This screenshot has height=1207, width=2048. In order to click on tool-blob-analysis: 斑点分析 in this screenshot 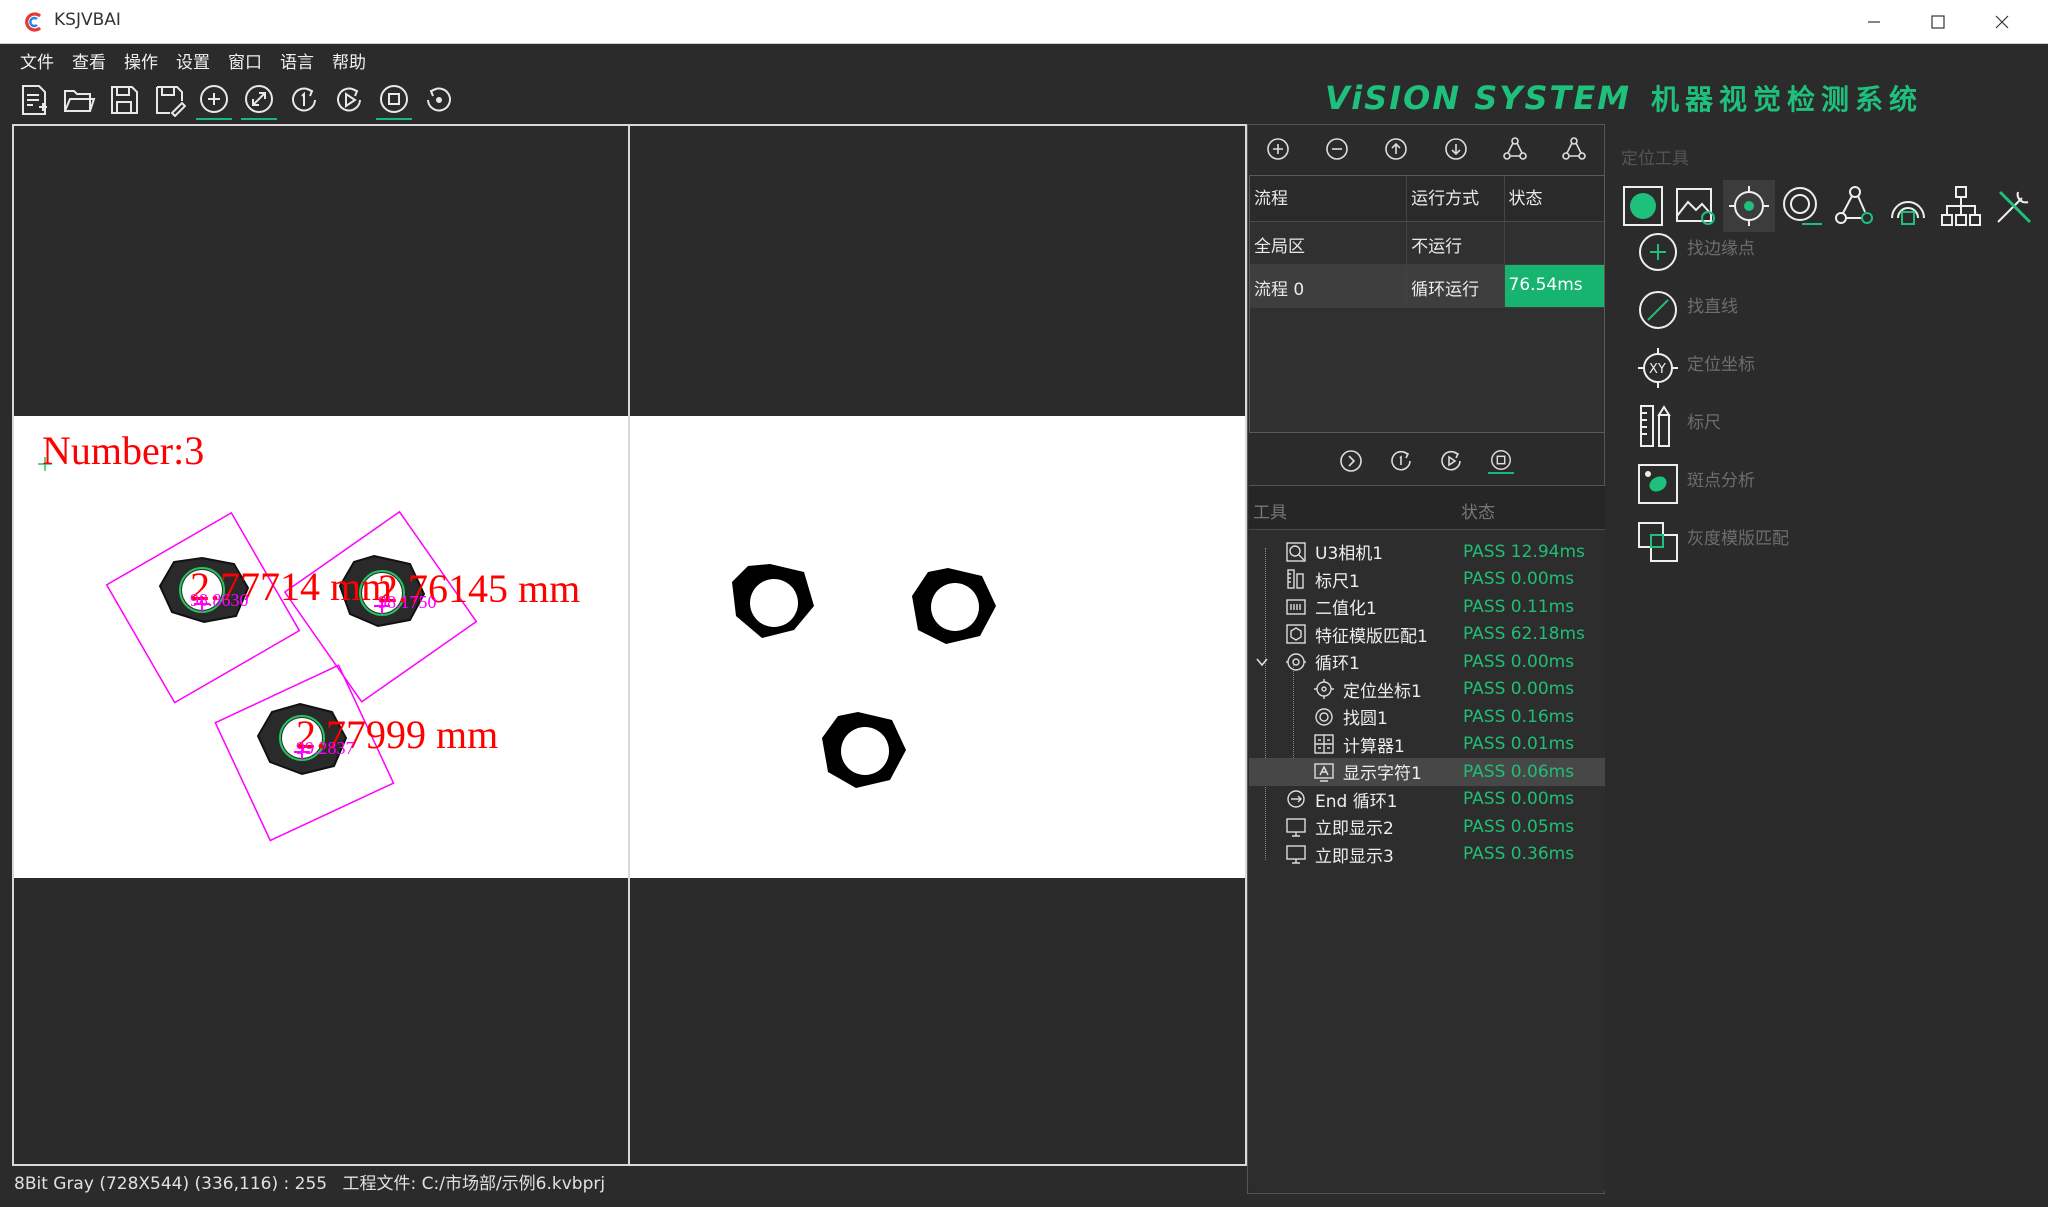, I will do `click(1695, 484)`.